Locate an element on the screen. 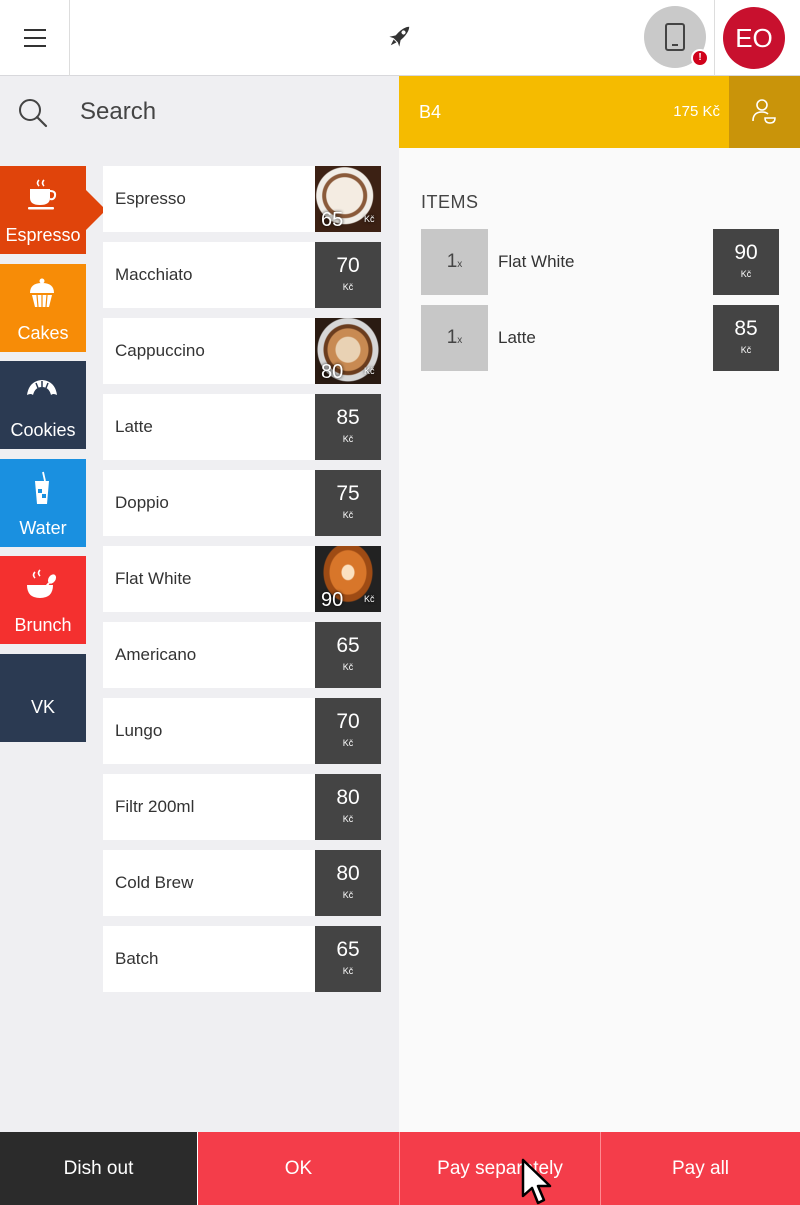 The image size is (800, 1205). product-item: Macchiato 70 Kč is located at coordinates (242, 275).